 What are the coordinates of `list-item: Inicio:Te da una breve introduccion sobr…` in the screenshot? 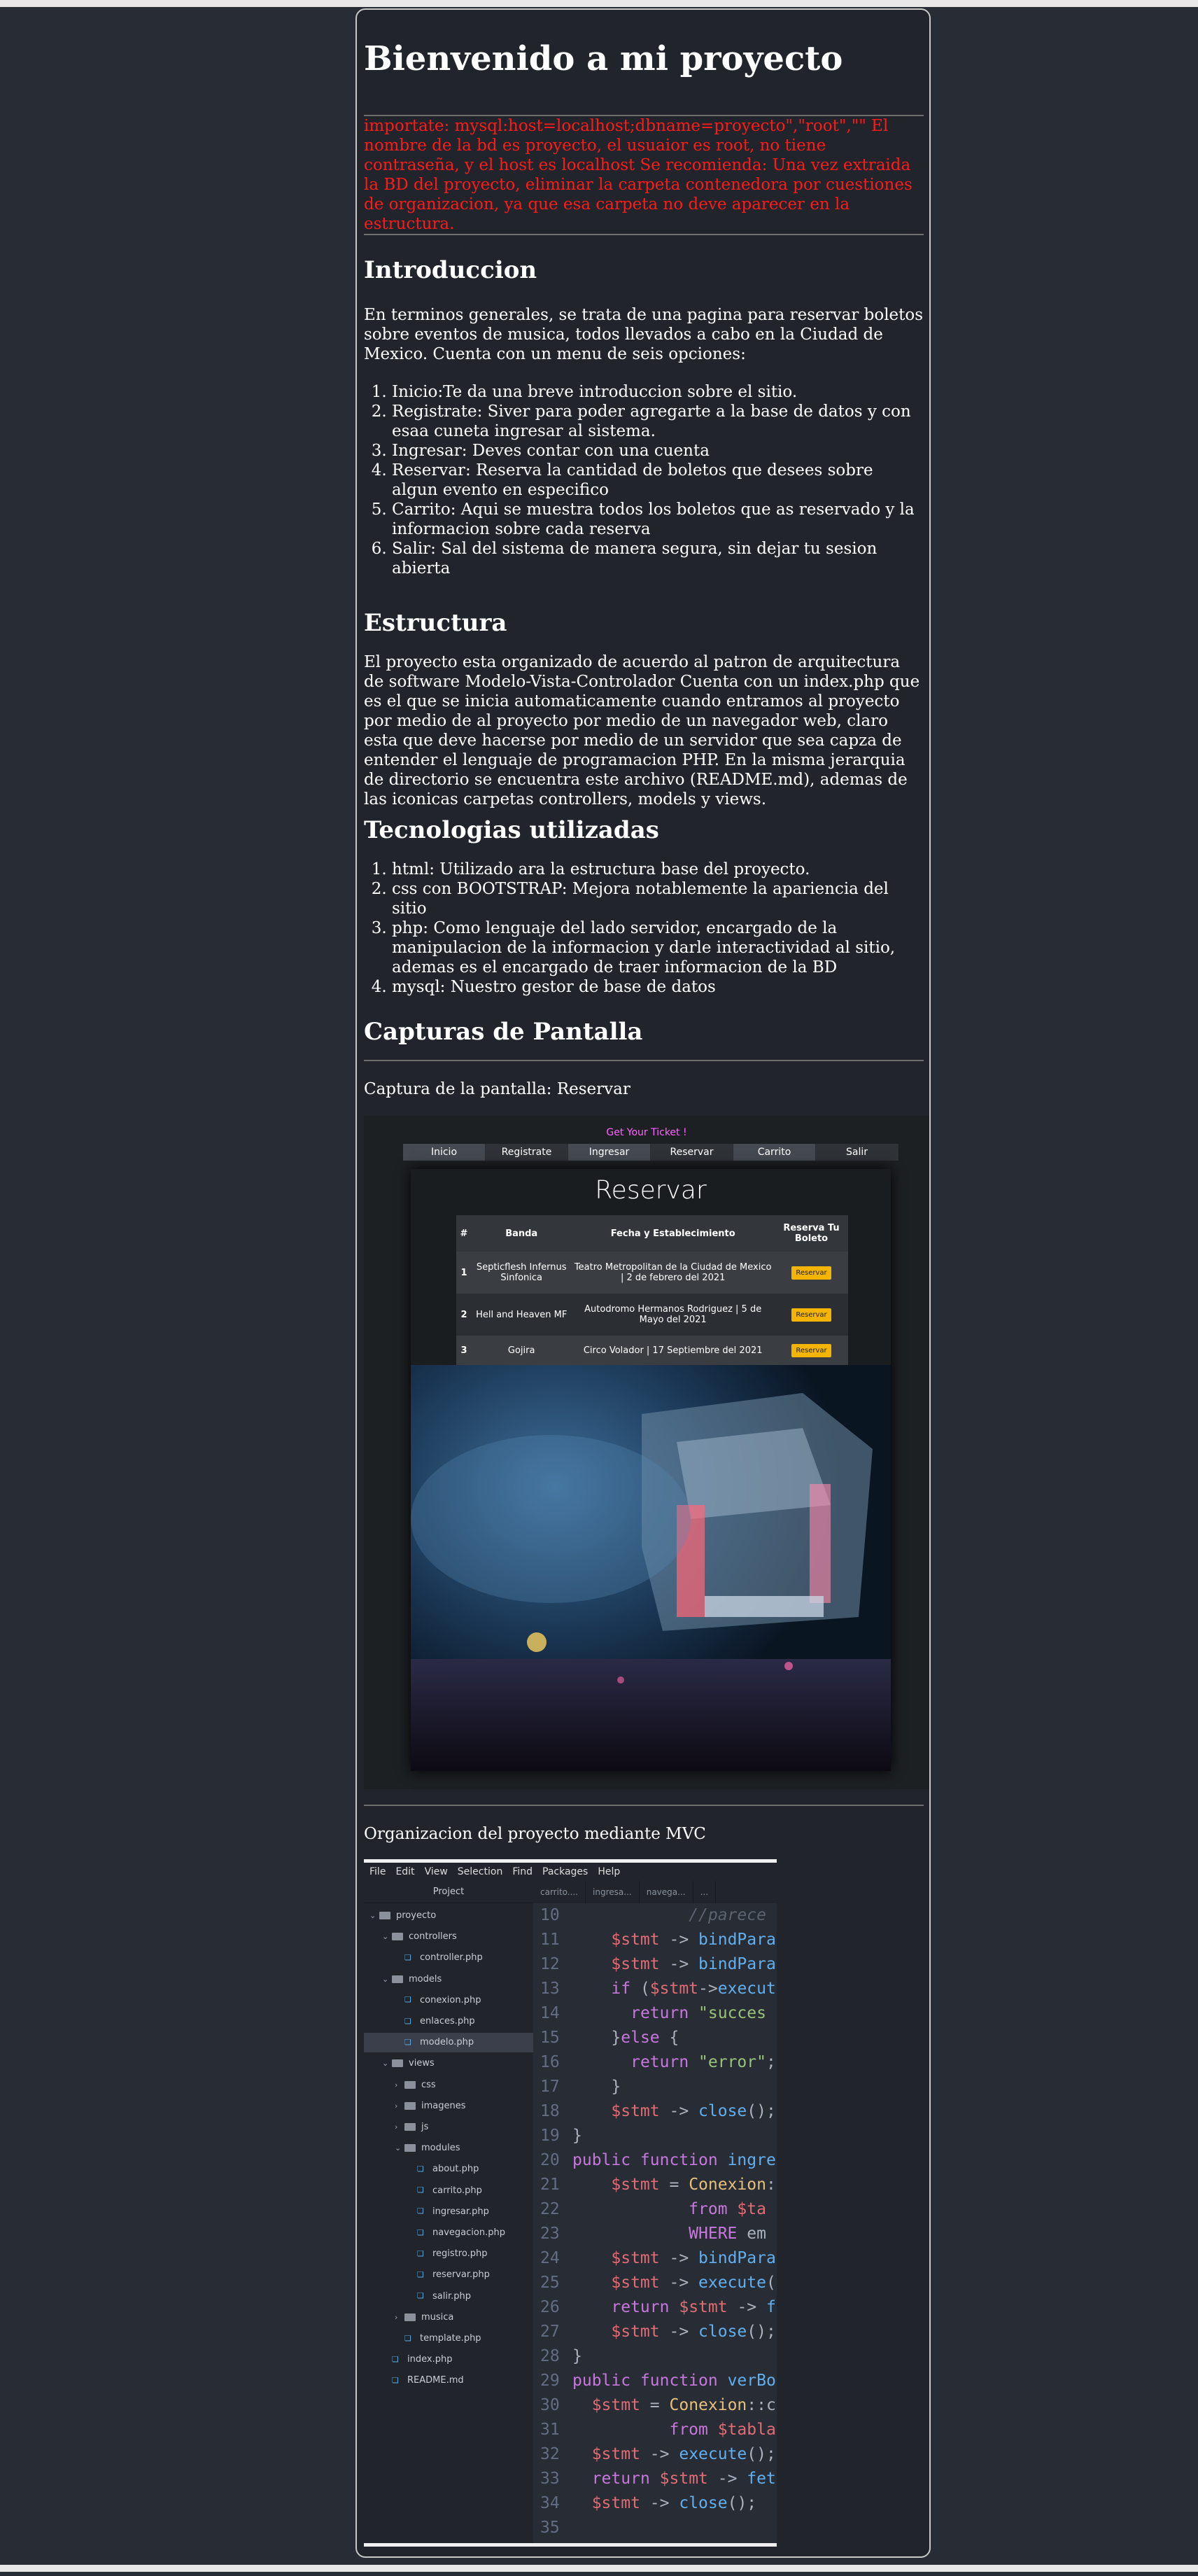 It's located at (658, 392).